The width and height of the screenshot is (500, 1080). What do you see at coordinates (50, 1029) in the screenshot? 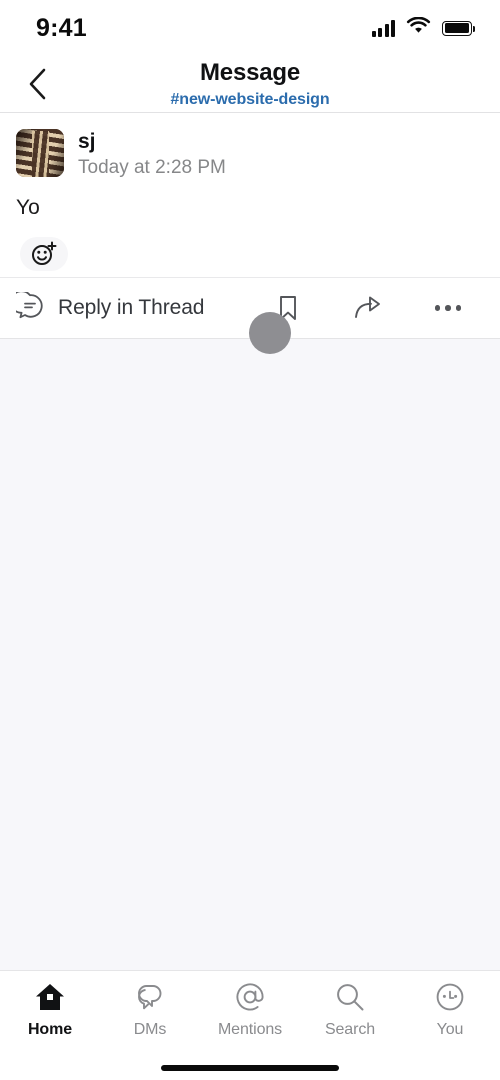
I see `nav-label-home: Home` at bounding box center [50, 1029].